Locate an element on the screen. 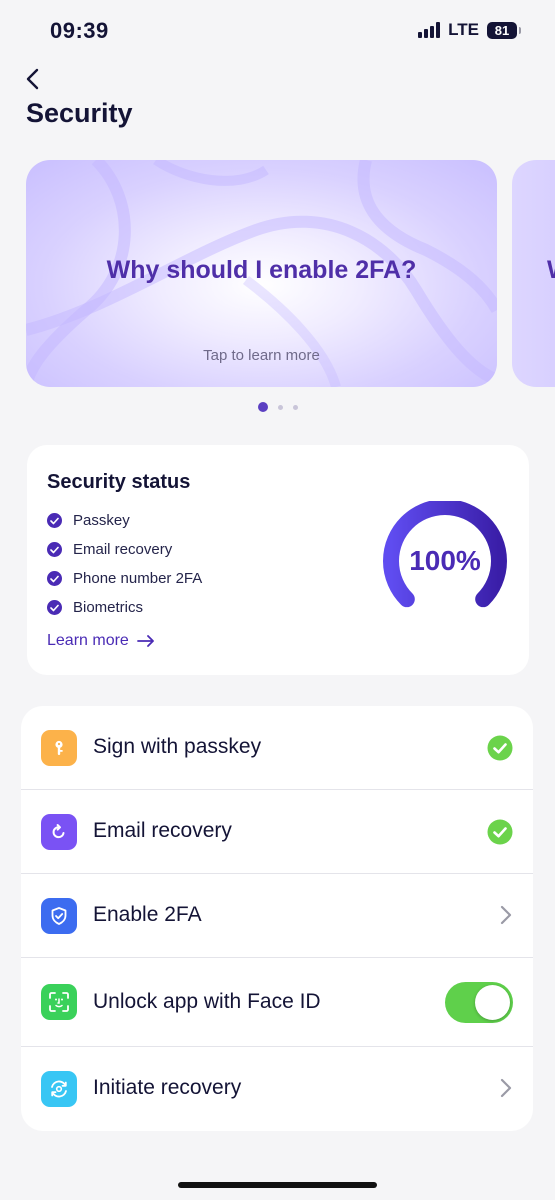 The height and width of the screenshot is (1200, 555). promo-title: Why should I enable 2FA? is located at coordinates (261, 270).